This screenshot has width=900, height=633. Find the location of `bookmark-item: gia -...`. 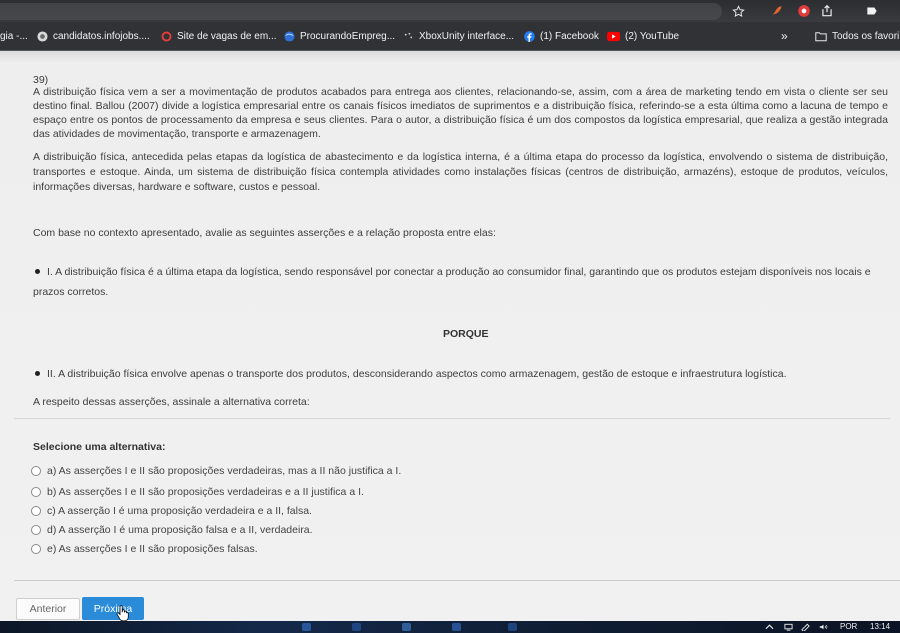

bookmark-item: gia -... is located at coordinates (14, 36).